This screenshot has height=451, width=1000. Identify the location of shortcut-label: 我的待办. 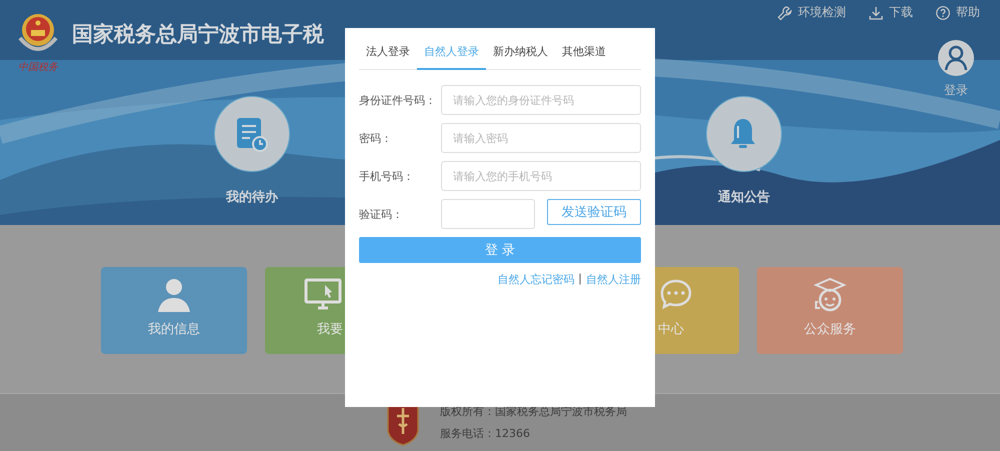
(252, 197).